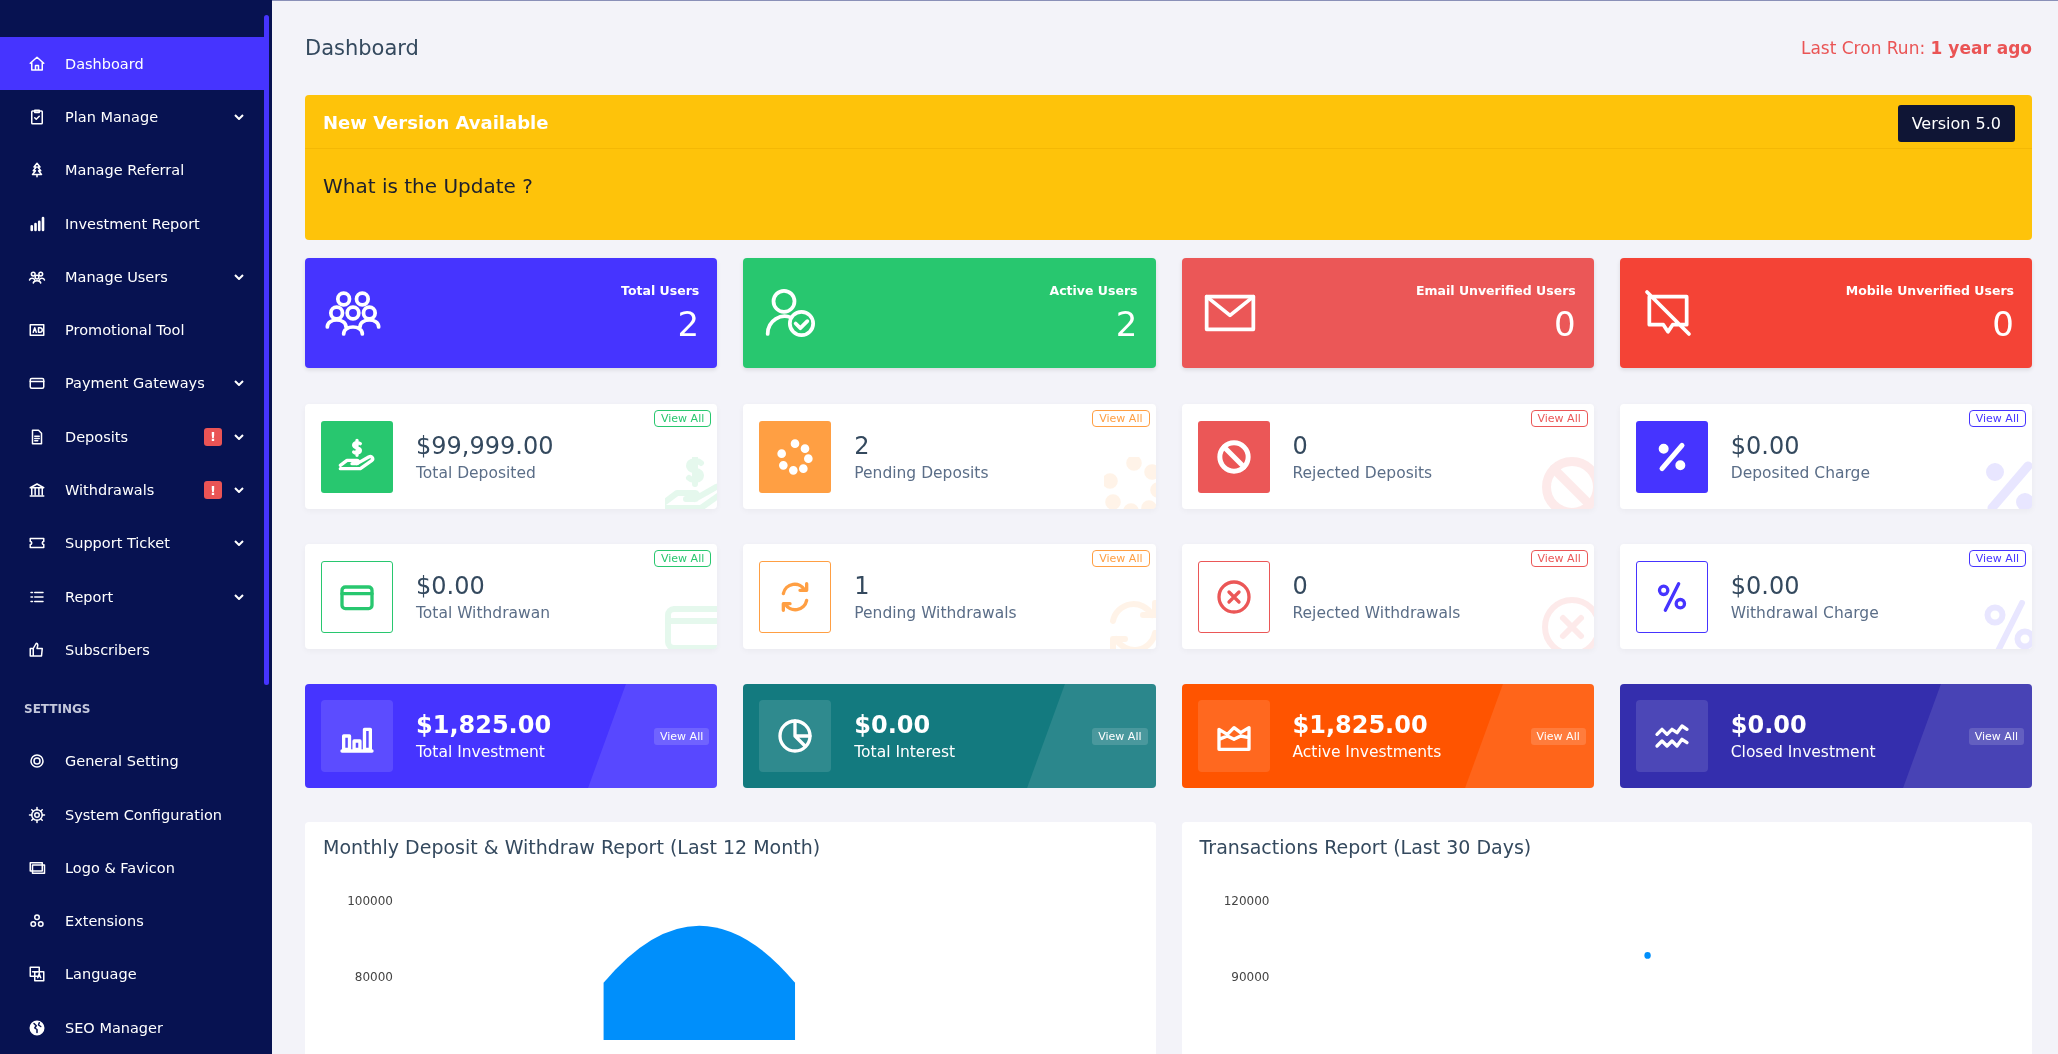 This screenshot has width=2058, height=1054. I want to click on sidebar-item: Promotional Tool, so click(132, 330).